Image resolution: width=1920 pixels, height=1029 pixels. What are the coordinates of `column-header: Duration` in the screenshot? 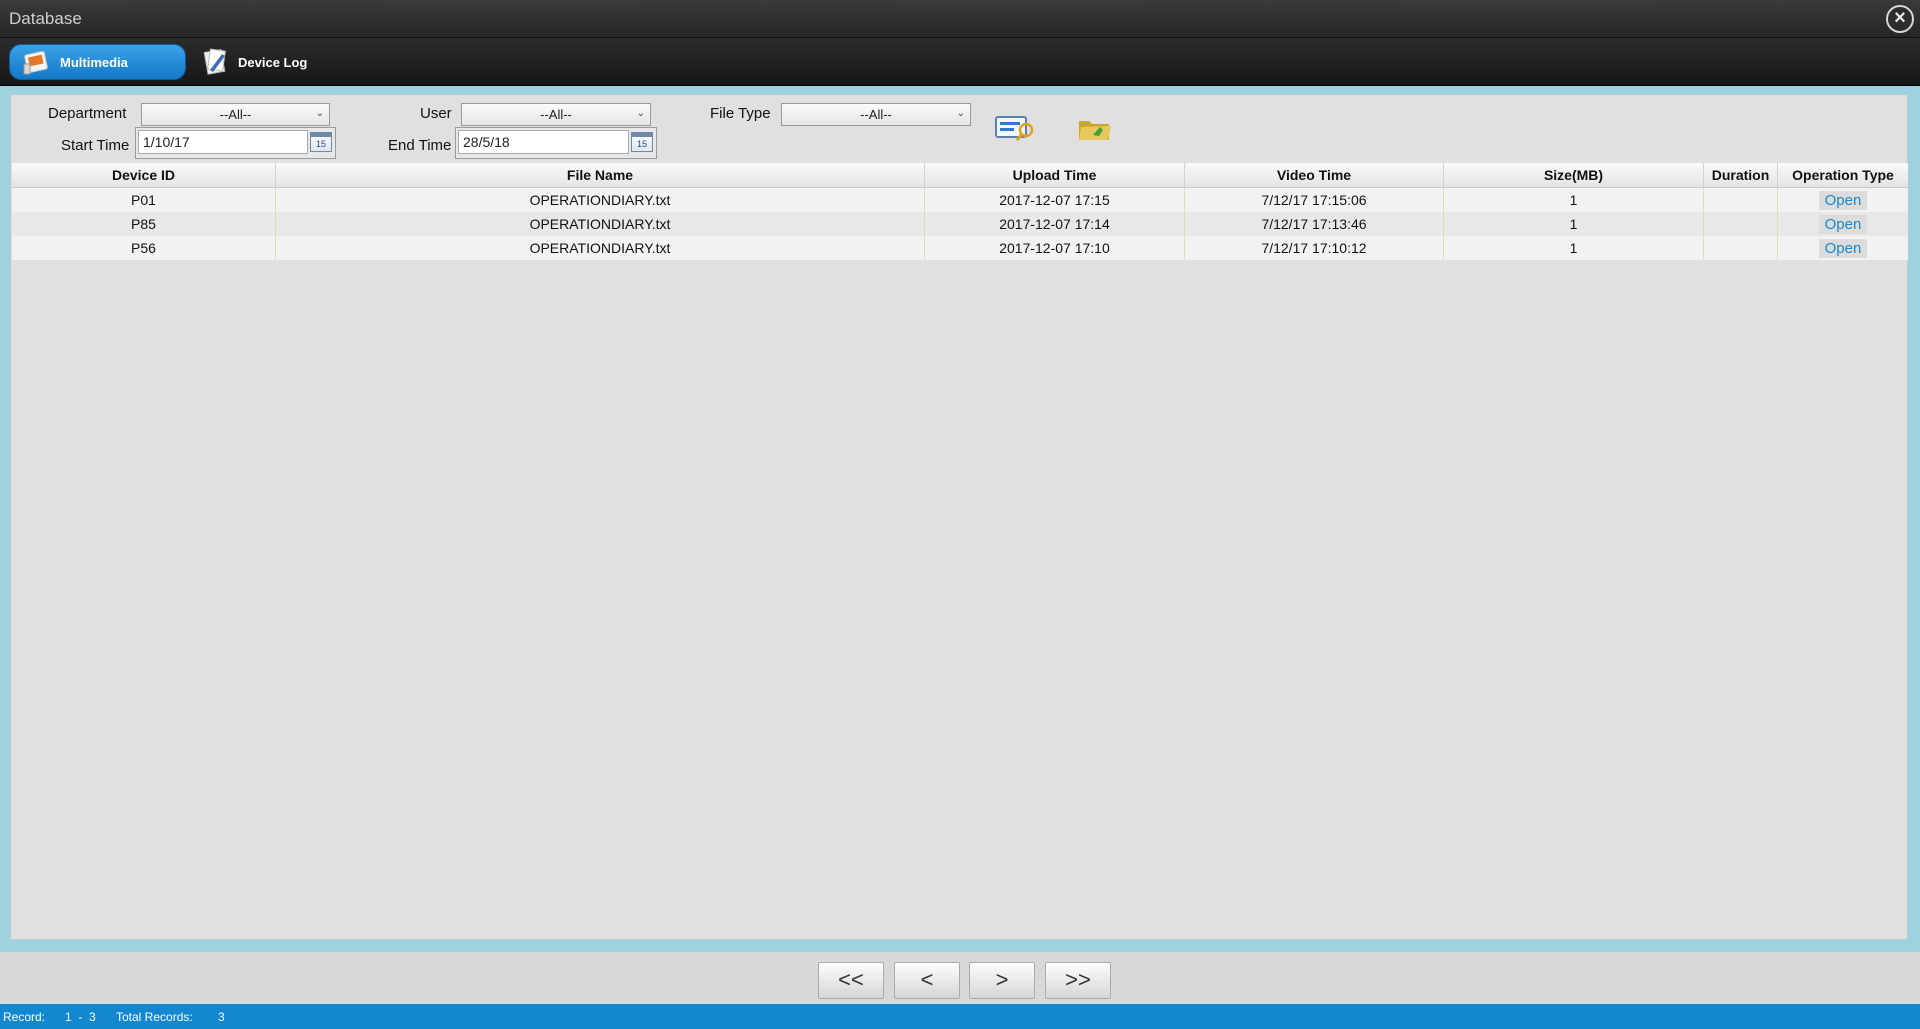 It's located at (1741, 175).